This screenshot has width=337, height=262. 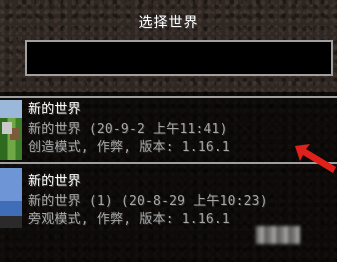 I want to click on screen-title: 选择世界, so click(x=168, y=23).